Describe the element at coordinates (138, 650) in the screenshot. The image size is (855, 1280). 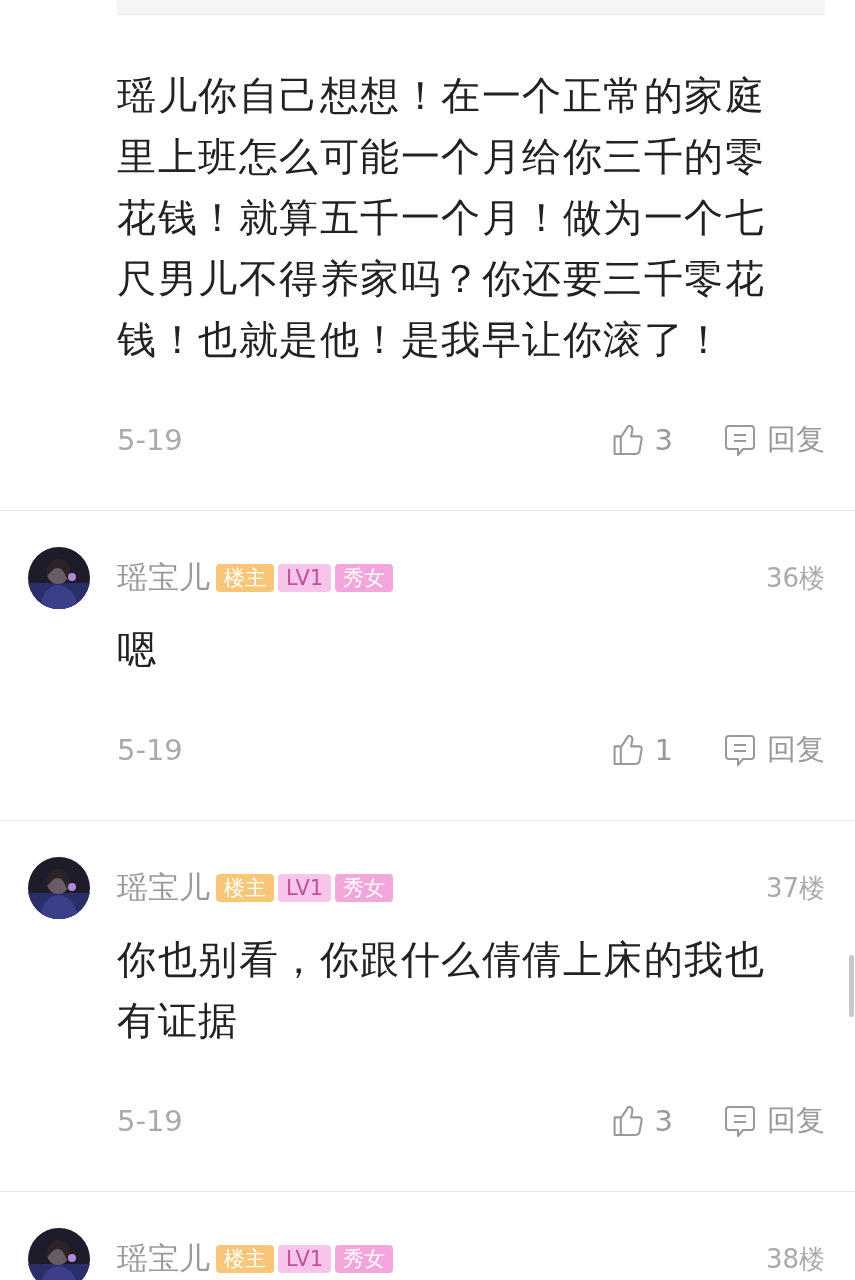
I see `comment-text: 嗯` at that location.